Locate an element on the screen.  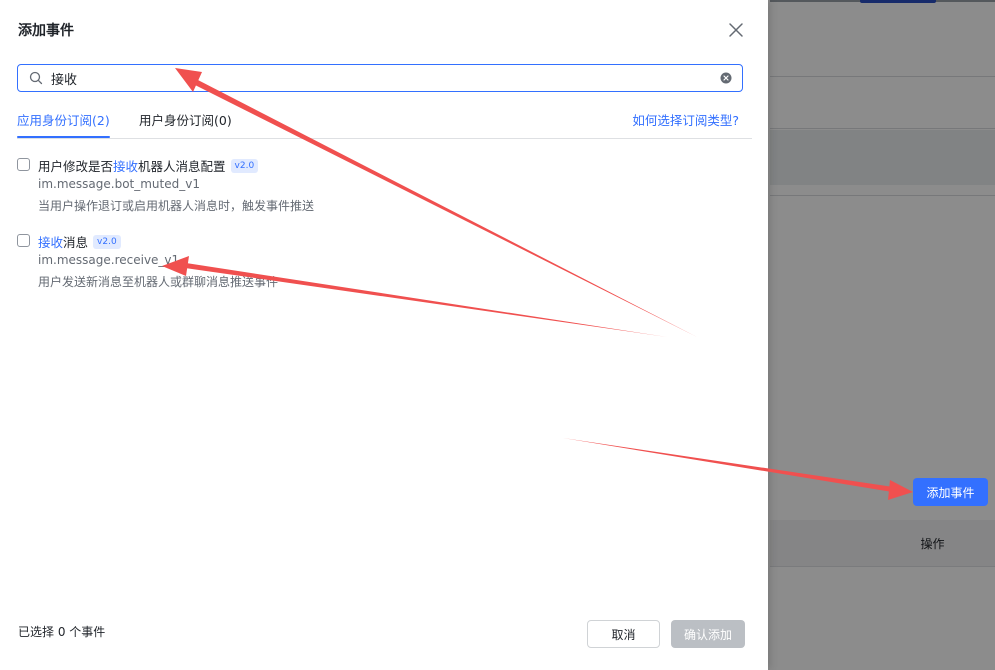
tab-app-subscription: 应用身份订阅(2) is located at coordinates (63, 124).